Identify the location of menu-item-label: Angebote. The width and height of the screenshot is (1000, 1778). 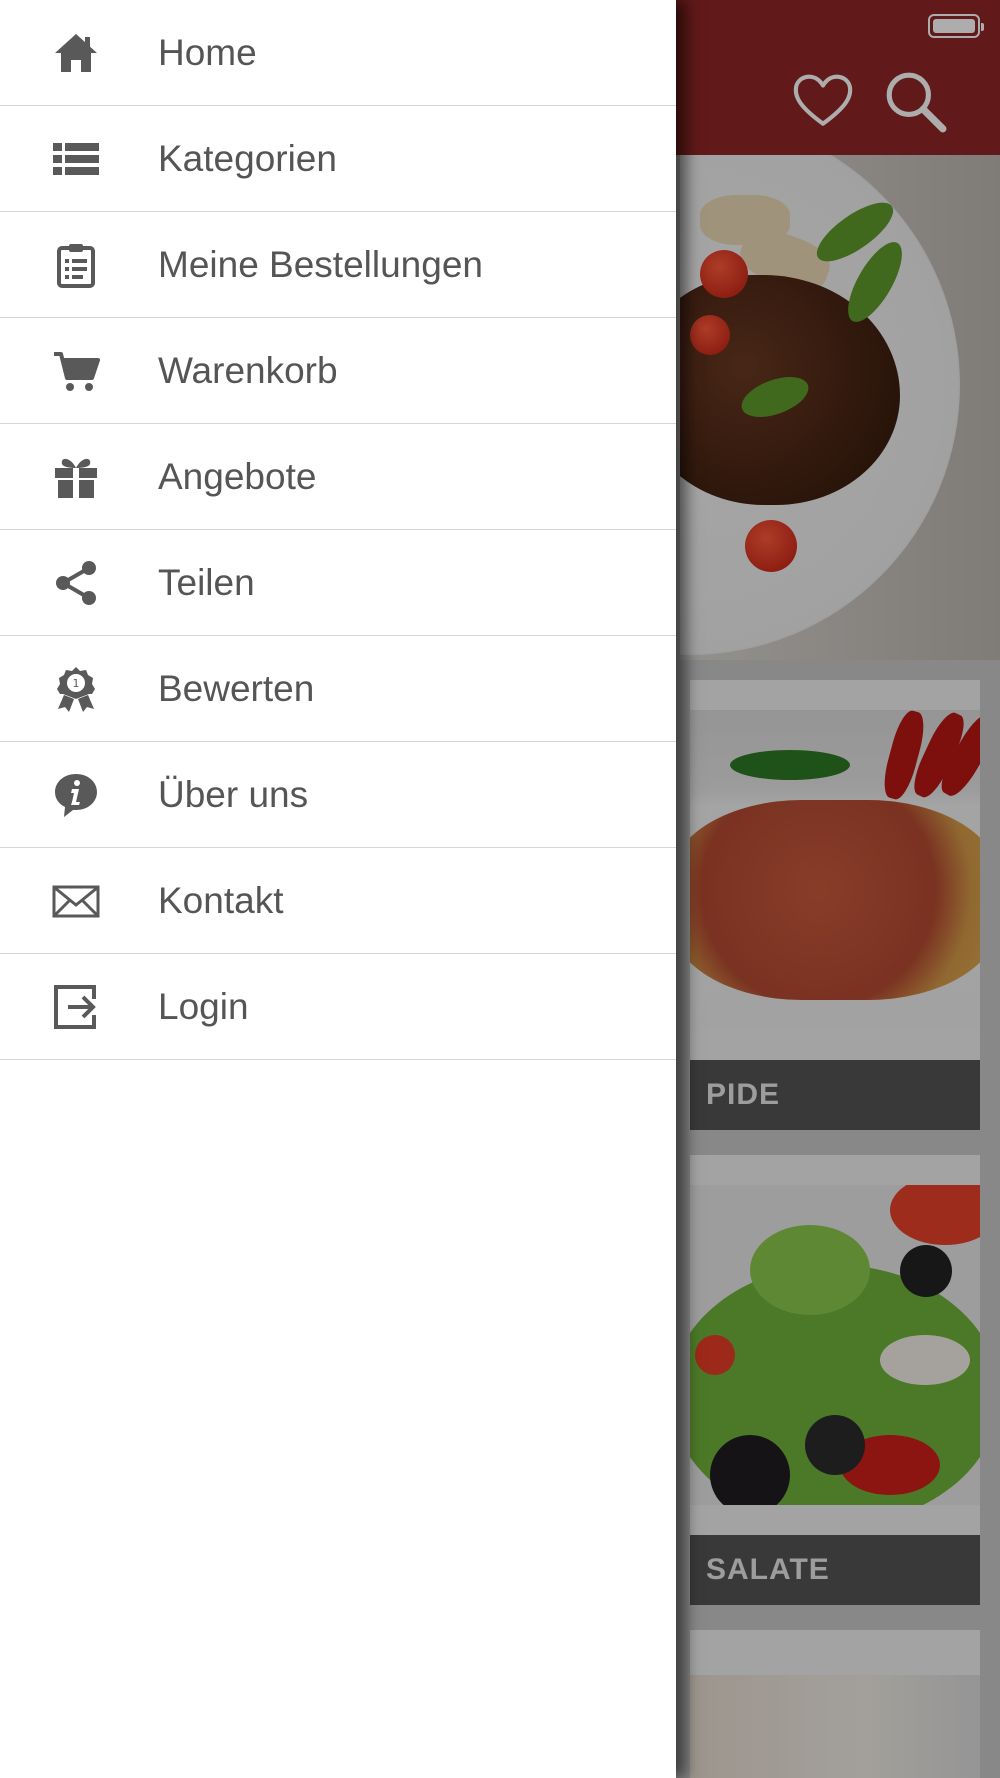
(237, 476).